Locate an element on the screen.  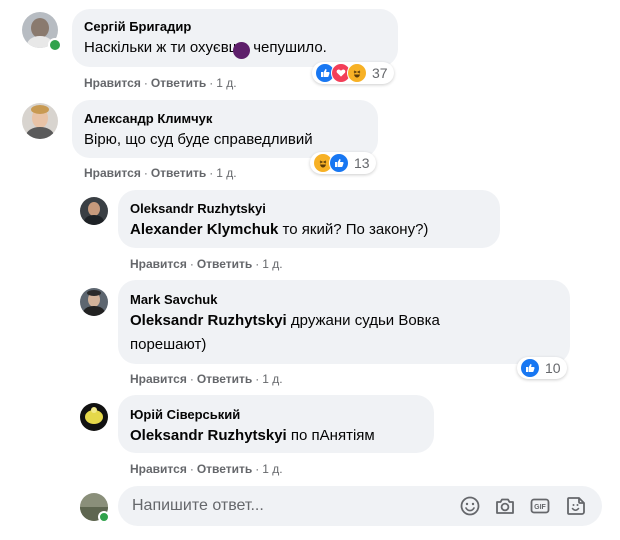
gif-icon: GIF is located at coordinates (540, 506).